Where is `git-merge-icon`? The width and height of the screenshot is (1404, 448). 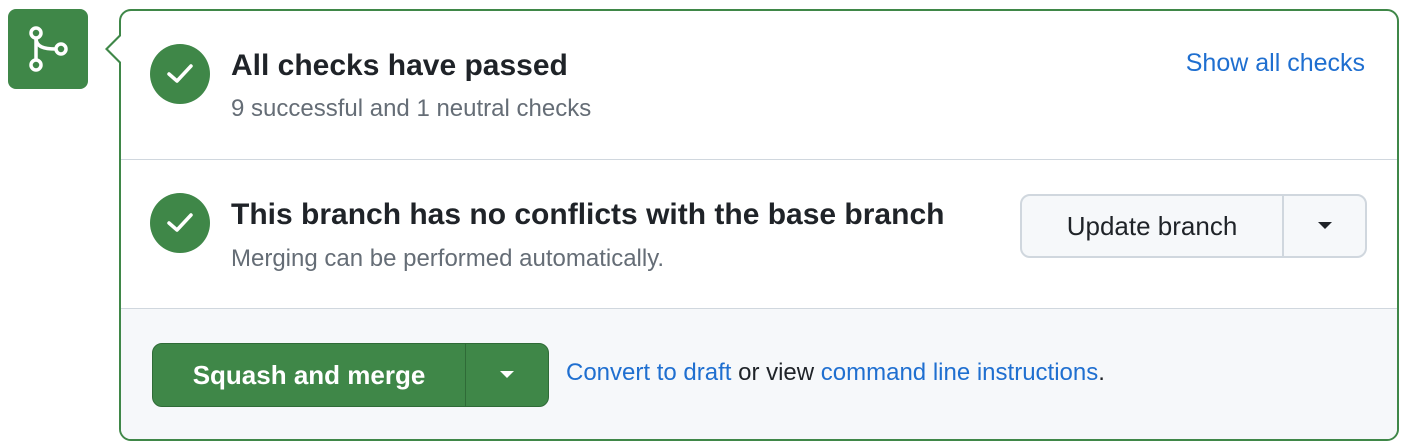 git-merge-icon is located at coordinates (48, 49).